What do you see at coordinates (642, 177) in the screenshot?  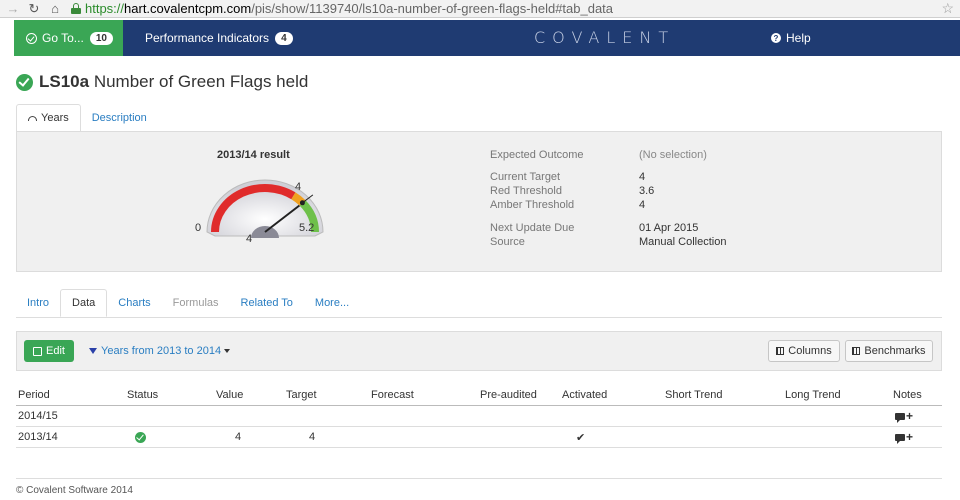 I see `info-value-current-target: 4` at bounding box center [642, 177].